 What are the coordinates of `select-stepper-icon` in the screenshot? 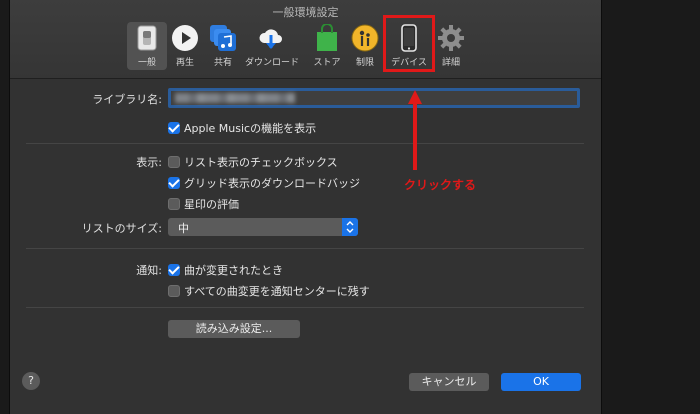 It's located at (350, 227).